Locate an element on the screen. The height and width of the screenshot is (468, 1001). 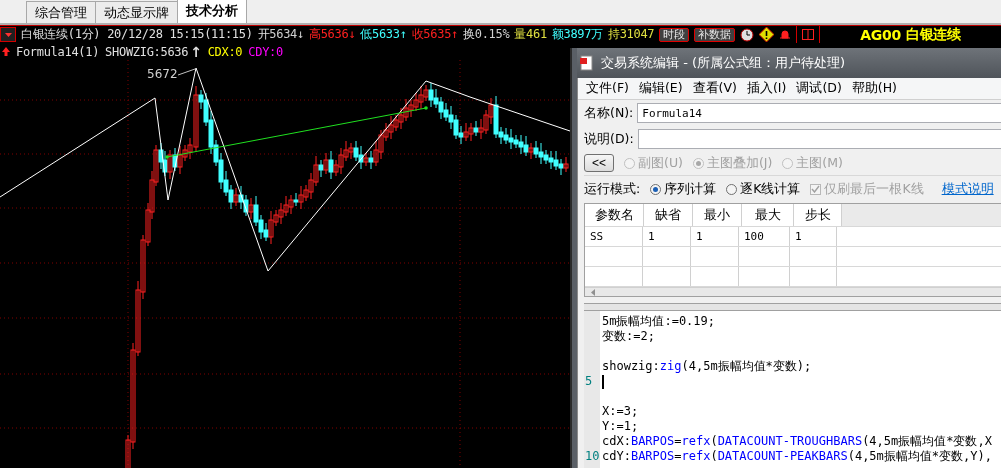
radio-option: 逐K线计算 is located at coordinates (763, 189).